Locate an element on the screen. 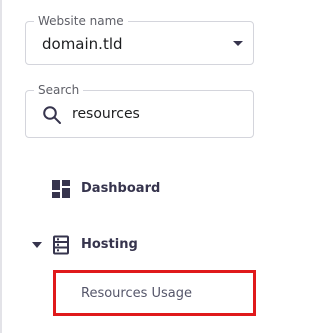  server-icon is located at coordinates (61, 245).